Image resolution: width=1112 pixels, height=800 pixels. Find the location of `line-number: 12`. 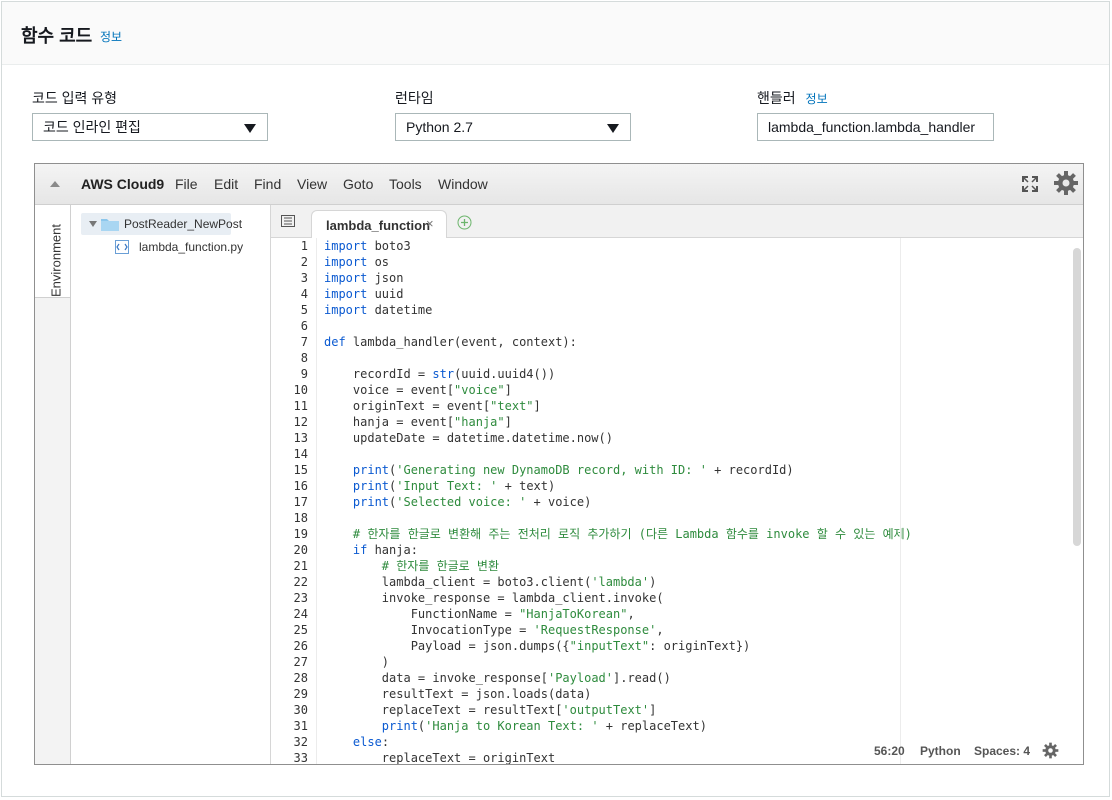

line-number: 12 is located at coordinates (300, 422).